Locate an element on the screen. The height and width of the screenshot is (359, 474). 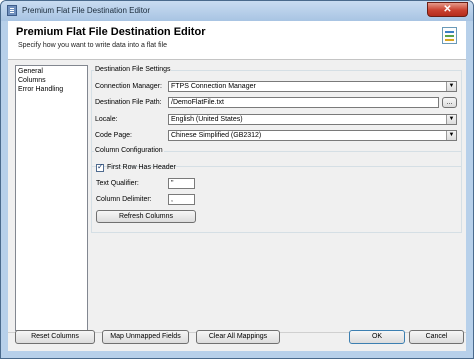
refresh-columns-button: Refresh Columns is located at coordinates (146, 216).